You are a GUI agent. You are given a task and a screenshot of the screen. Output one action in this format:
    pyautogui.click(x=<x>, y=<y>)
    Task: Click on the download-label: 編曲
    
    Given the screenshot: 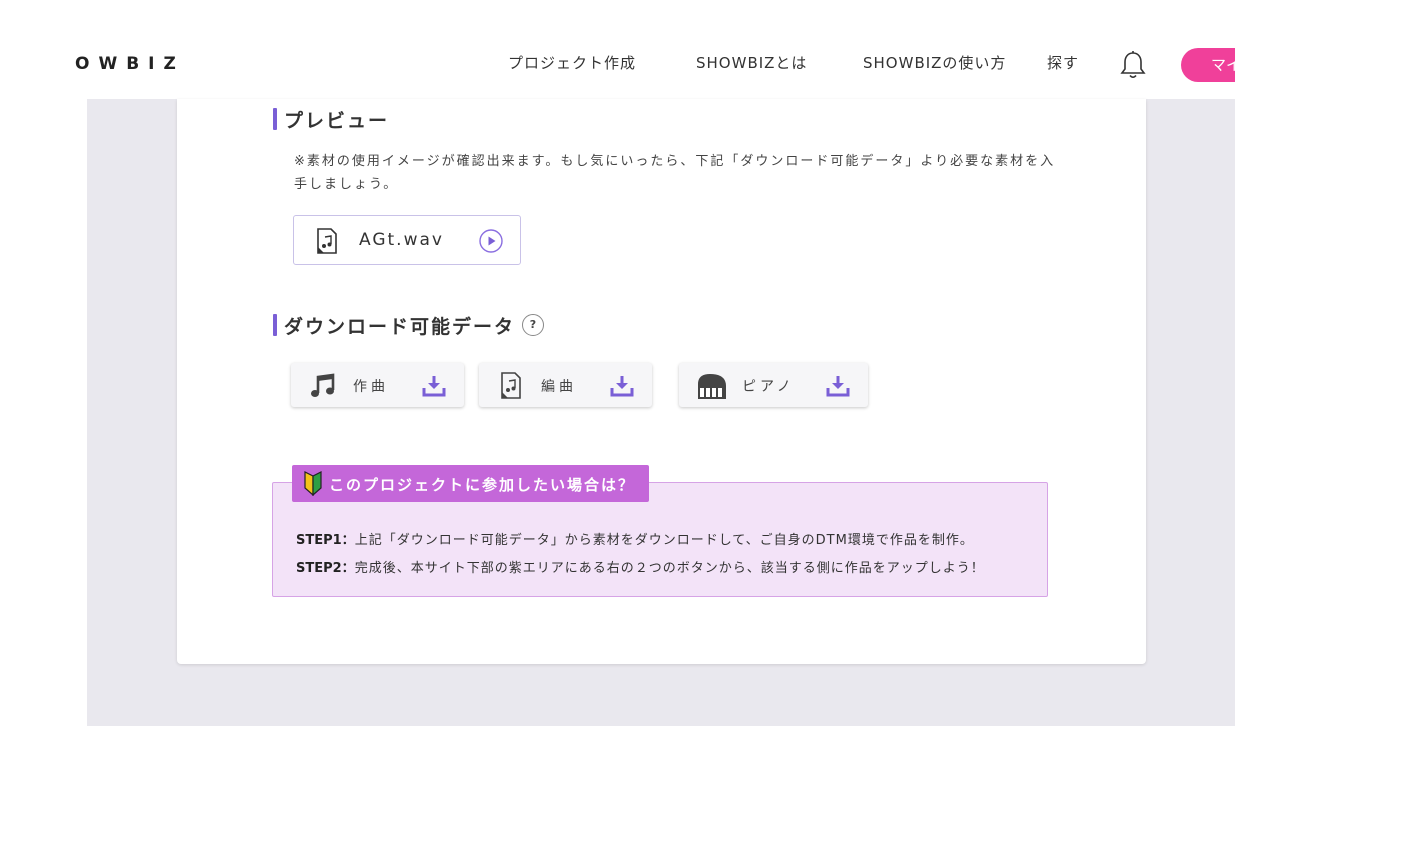 What is the action you would take?
    pyautogui.click(x=559, y=387)
    